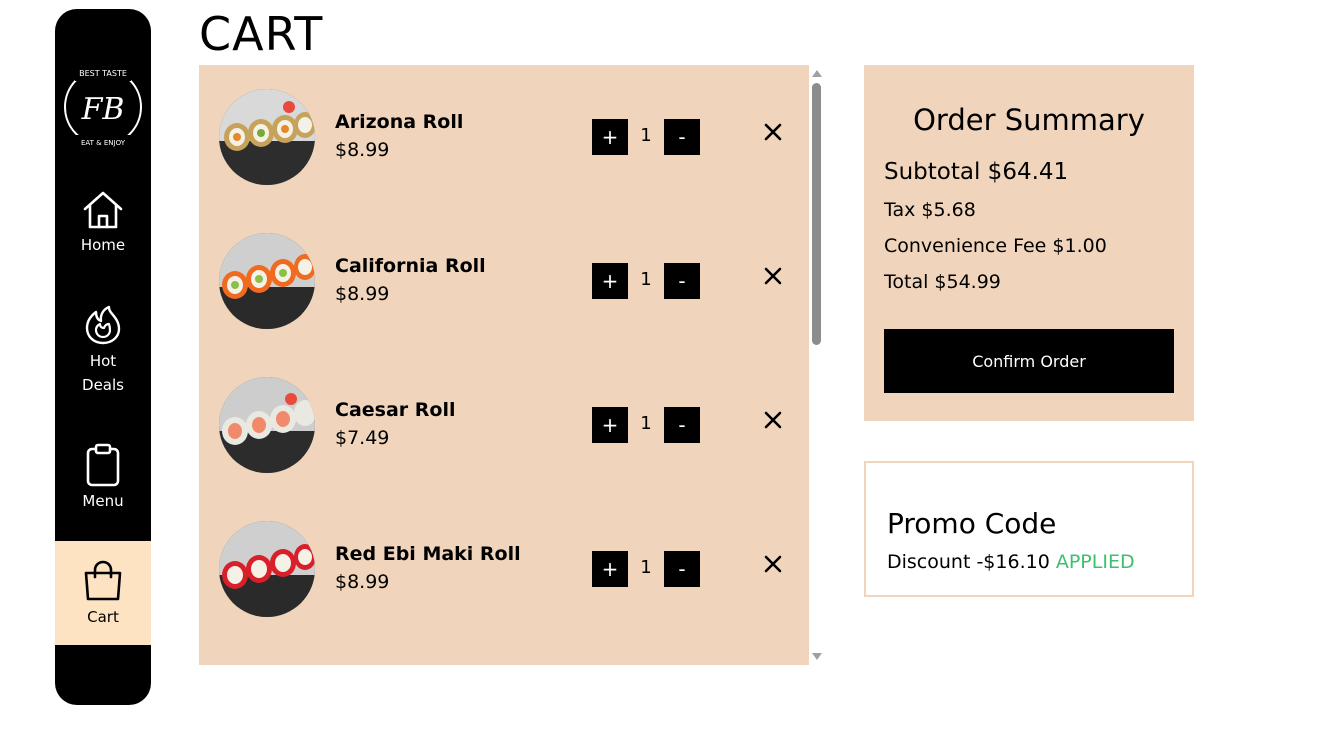  Describe the element at coordinates (817, 73) in the screenshot. I see `scroll-up-arrow` at that location.